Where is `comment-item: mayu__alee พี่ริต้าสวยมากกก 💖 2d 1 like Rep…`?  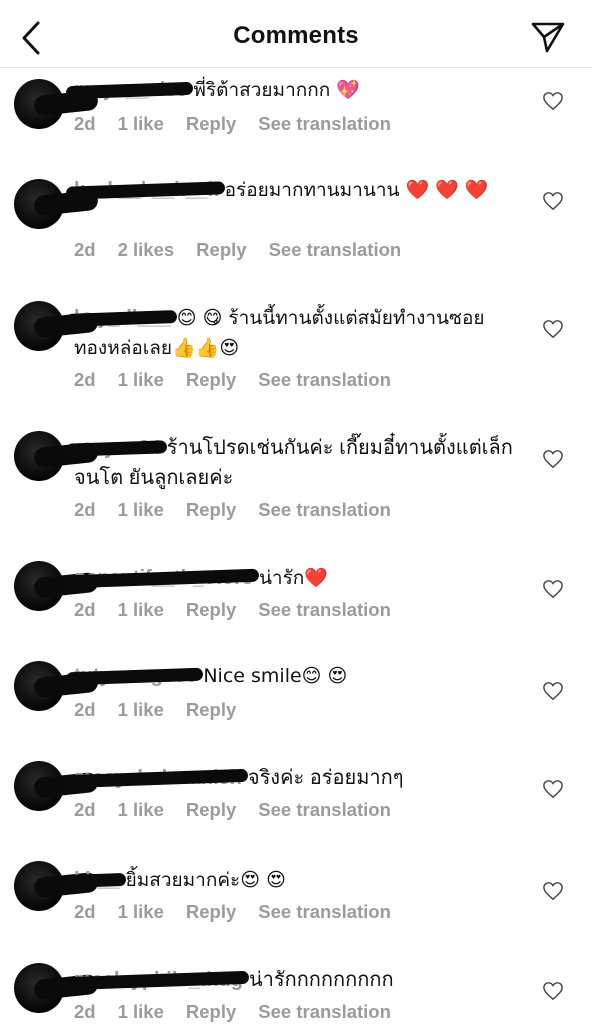 comment-item: mayu__alee พี่ริต้าสวยมากกก 💖 2d 1 like Rep… is located at coordinates (296, 119).